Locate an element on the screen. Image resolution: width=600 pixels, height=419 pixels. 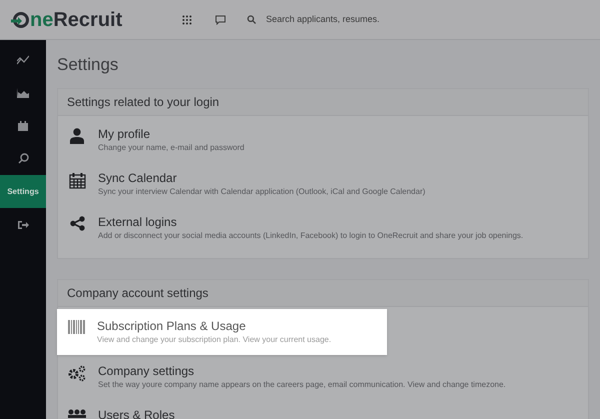
users-icon is located at coordinates (77, 413).